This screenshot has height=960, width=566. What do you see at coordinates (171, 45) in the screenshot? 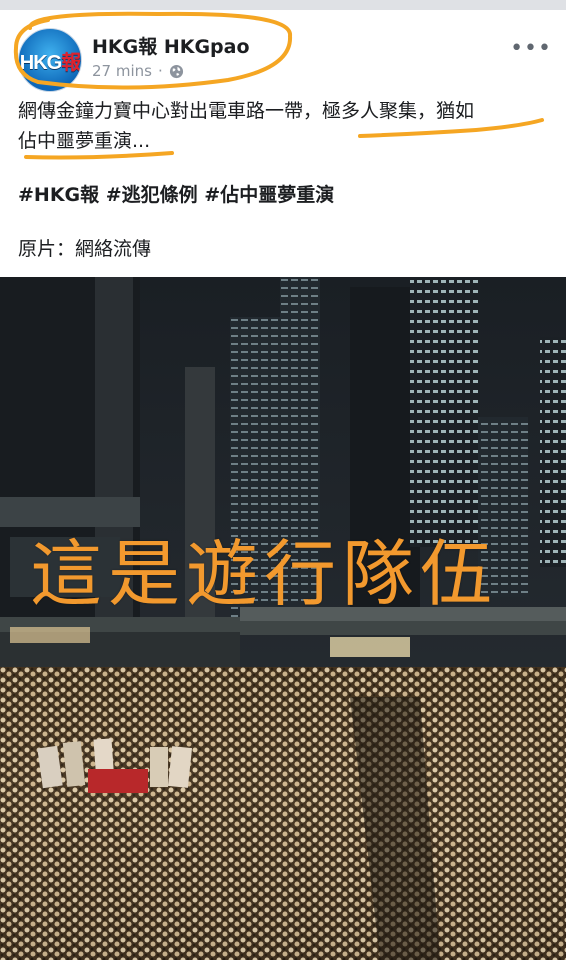
I see `page-name: HKG報 HKGpao` at bounding box center [171, 45].